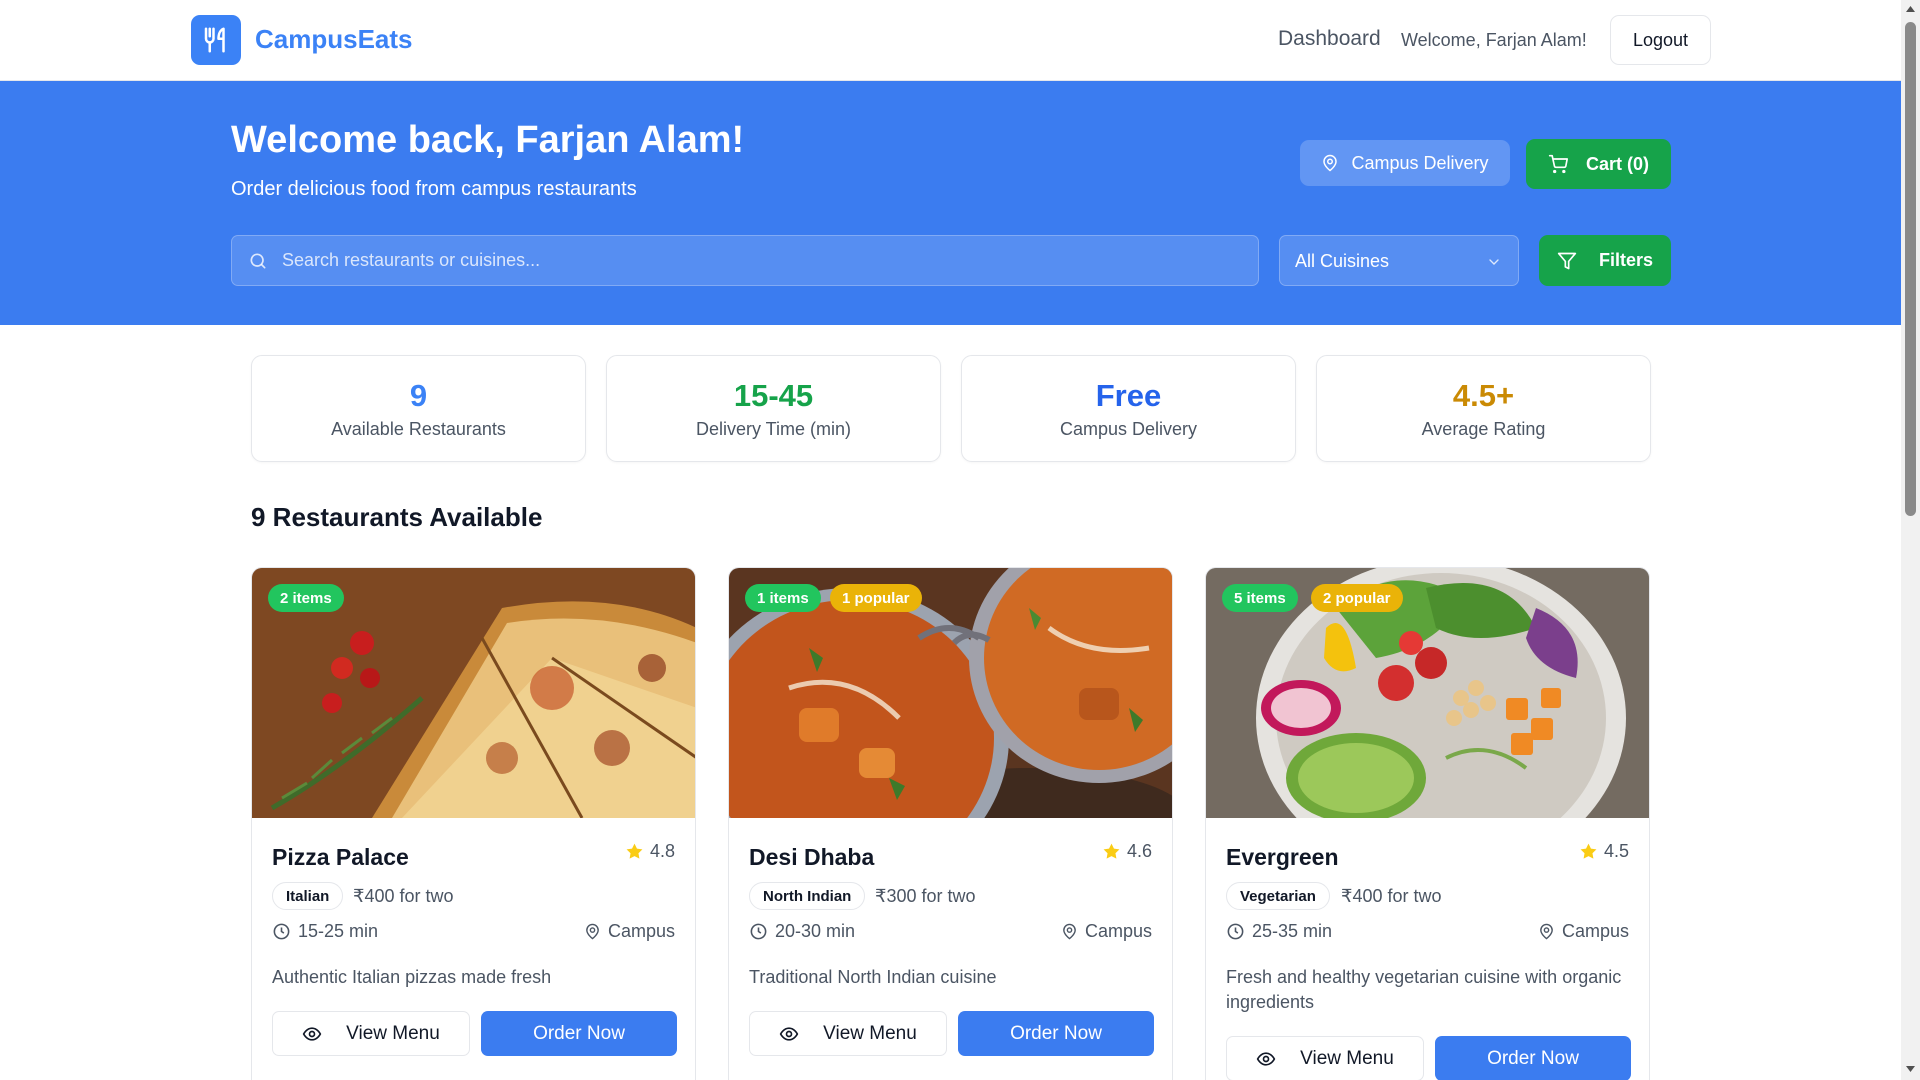 This screenshot has height=1080, width=1920. What do you see at coordinates (1910, 9) in the screenshot?
I see `scroll-up-arrow-icon` at bounding box center [1910, 9].